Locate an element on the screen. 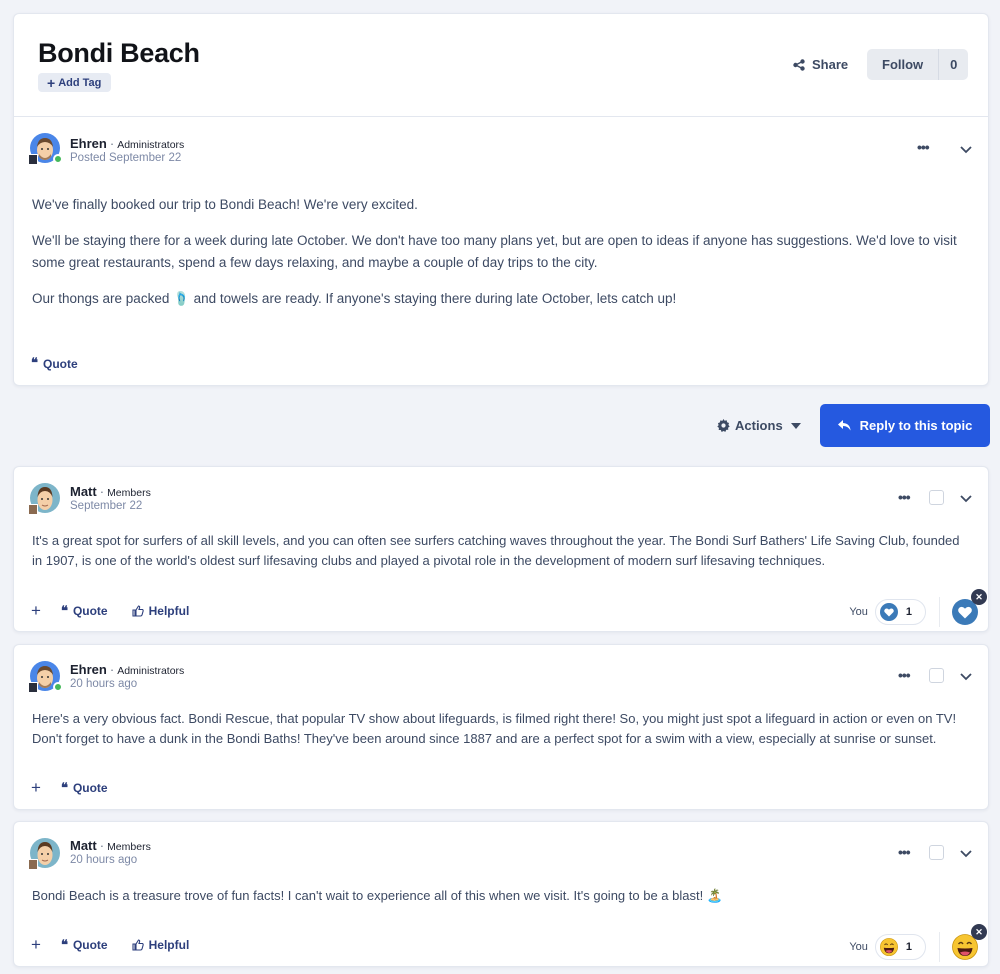 This screenshot has width=1000, height=974. follow-button: Follow is located at coordinates (903, 64).